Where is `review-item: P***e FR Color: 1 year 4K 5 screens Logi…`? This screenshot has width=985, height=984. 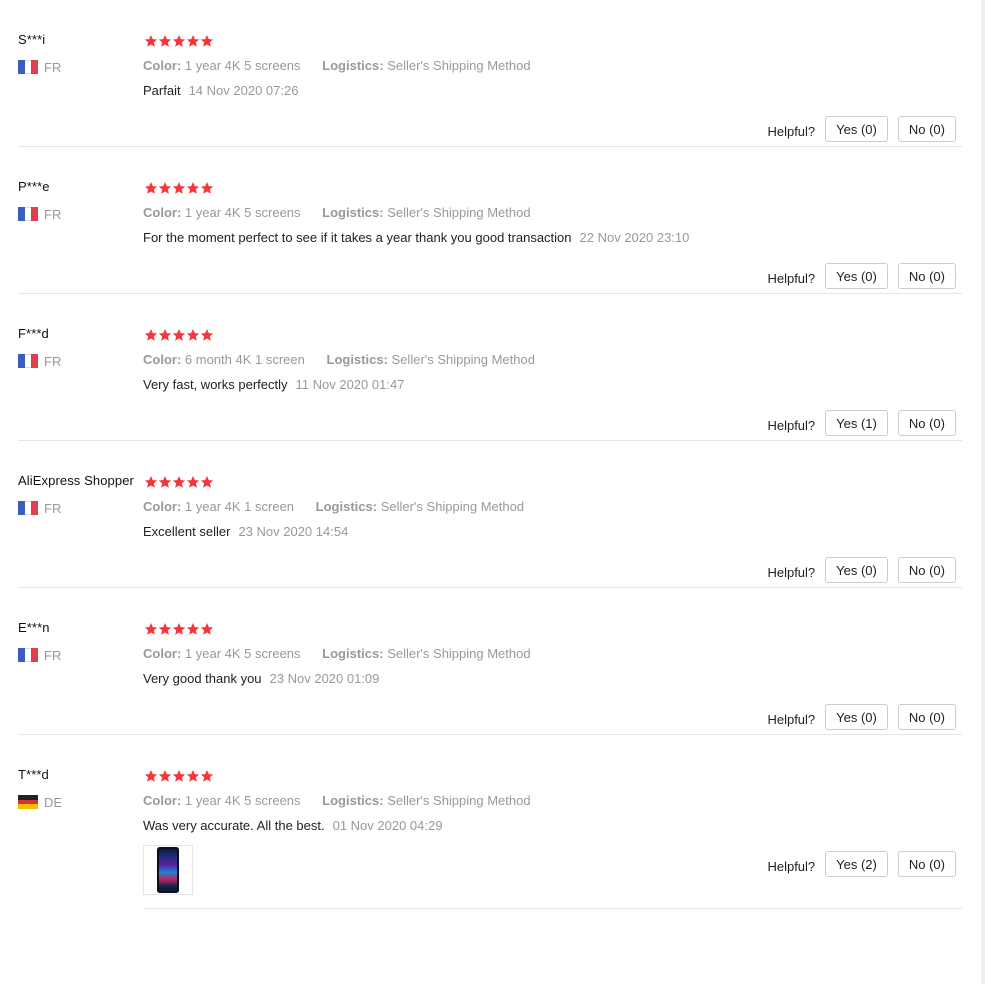
review-item: P***e FR Color: 1 year 4K 5 screens Logi… is located at coordinates (481, 220).